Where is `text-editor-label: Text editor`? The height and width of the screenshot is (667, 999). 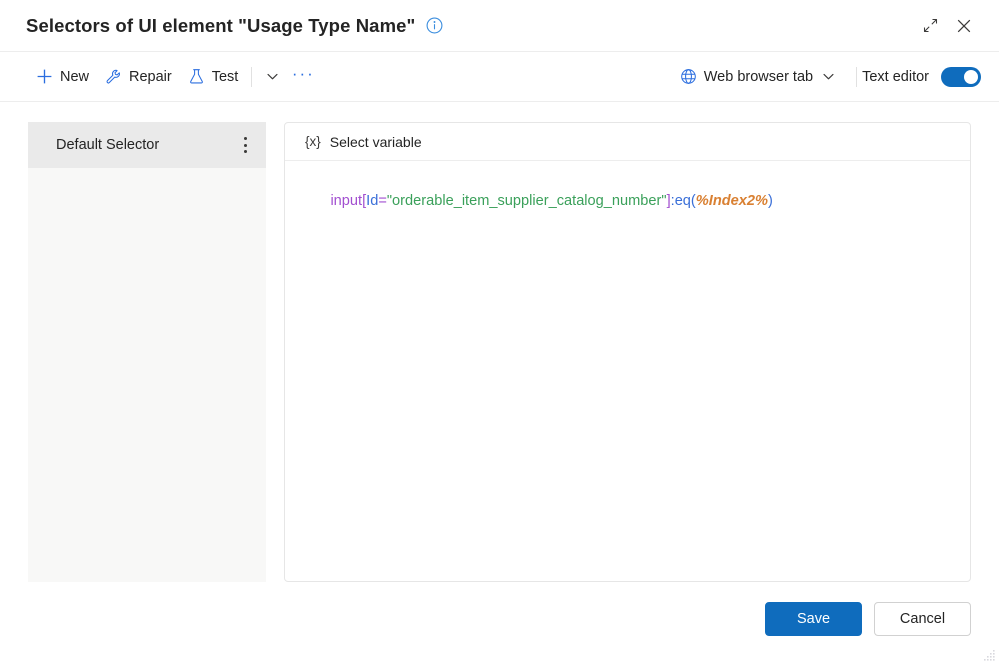 text-editor-label: Text editor is located at coordinates (895, 76).